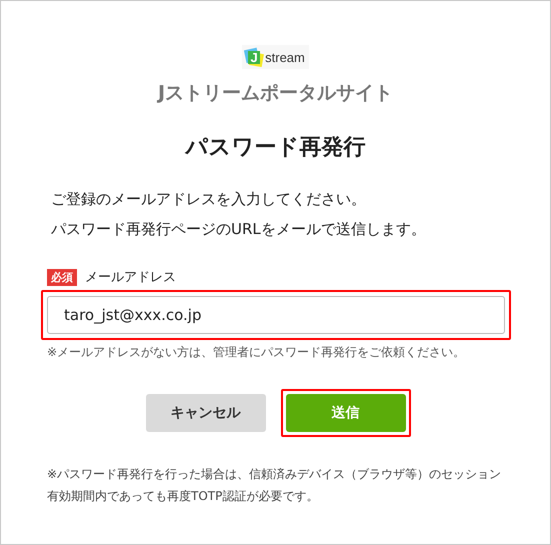 The height and width of the screenshot is (545, 551). I want to click on site-title: Jストリームポータルサイト, so click(275, 93).